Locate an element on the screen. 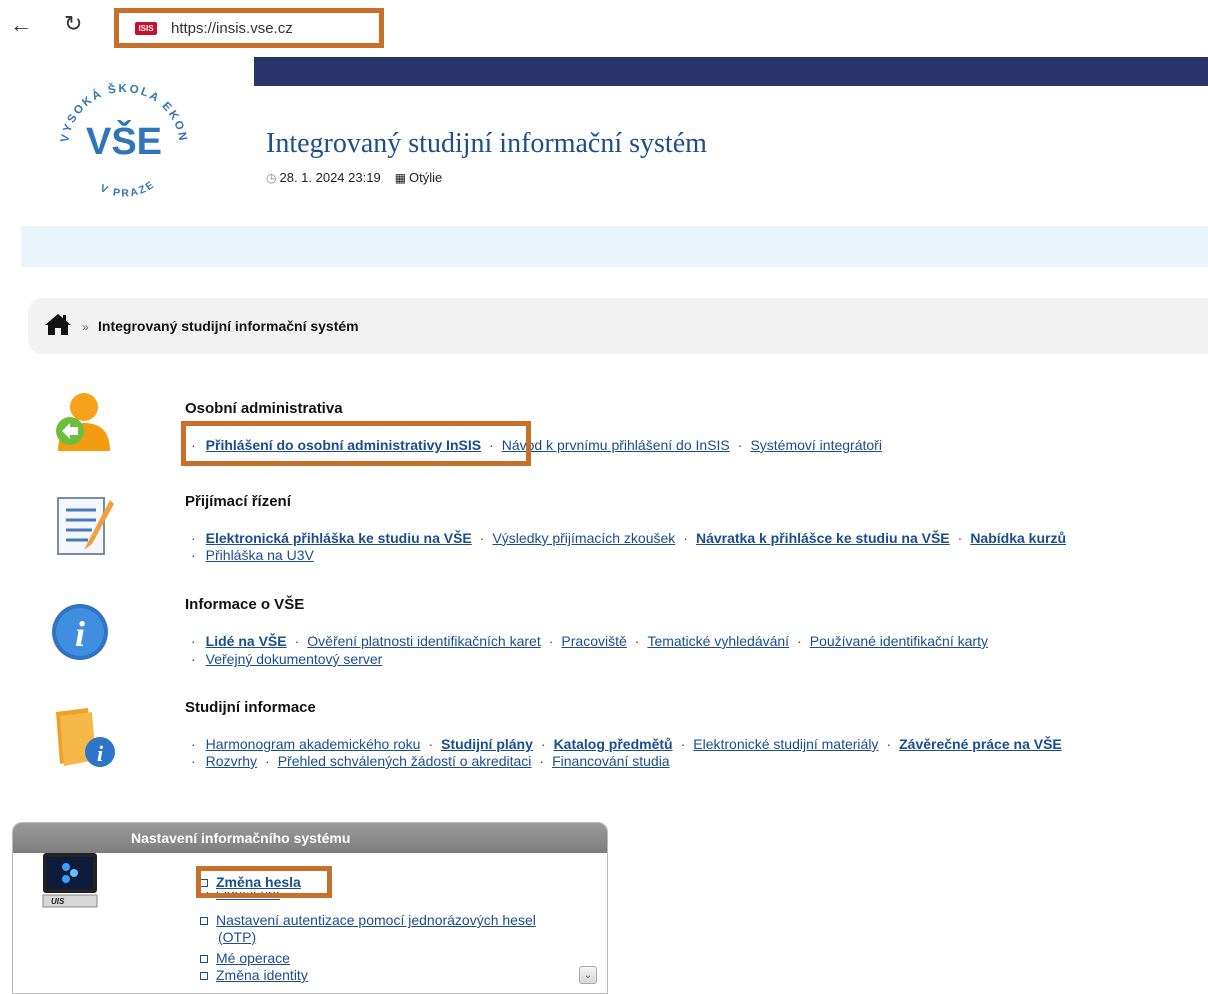 Image resolution: width=1208 pixels, height=994 pixels. link-timetables: Rozvrhy is located at coordinates (231, 761).